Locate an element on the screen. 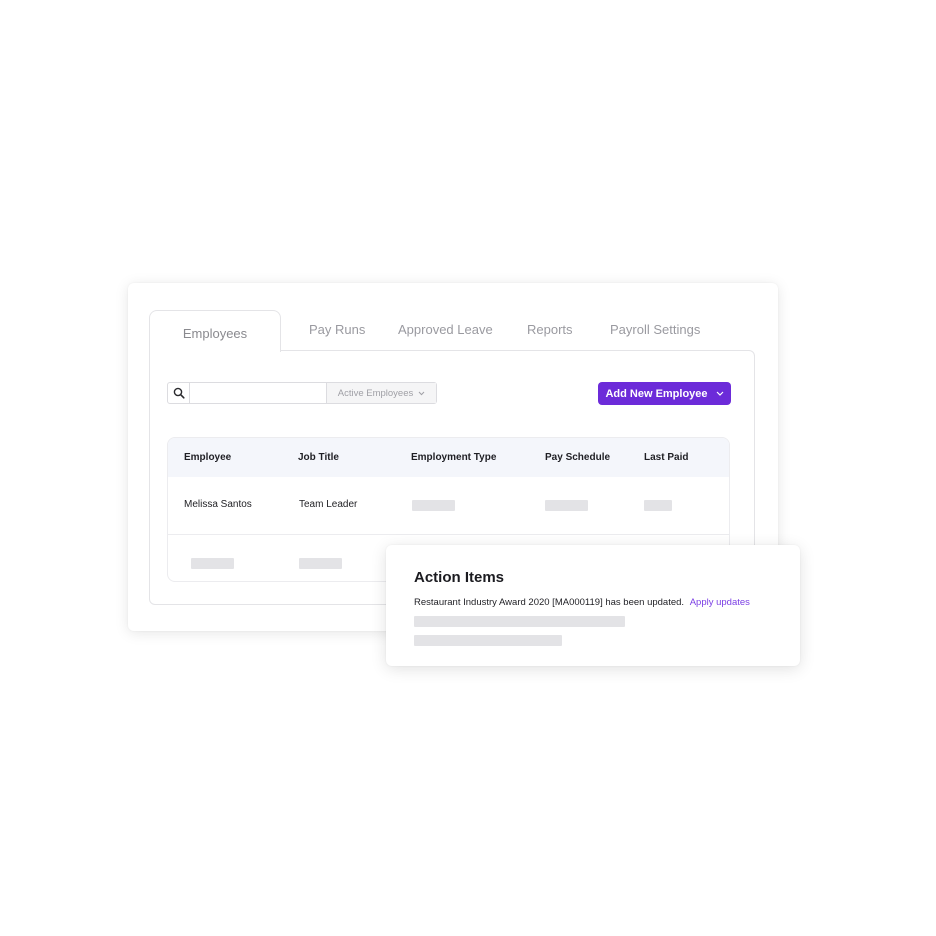 The height and width of the screenshot is (936, 936). tab-approved-leave-label: Approved Leave is located at coordinates (445, 329).